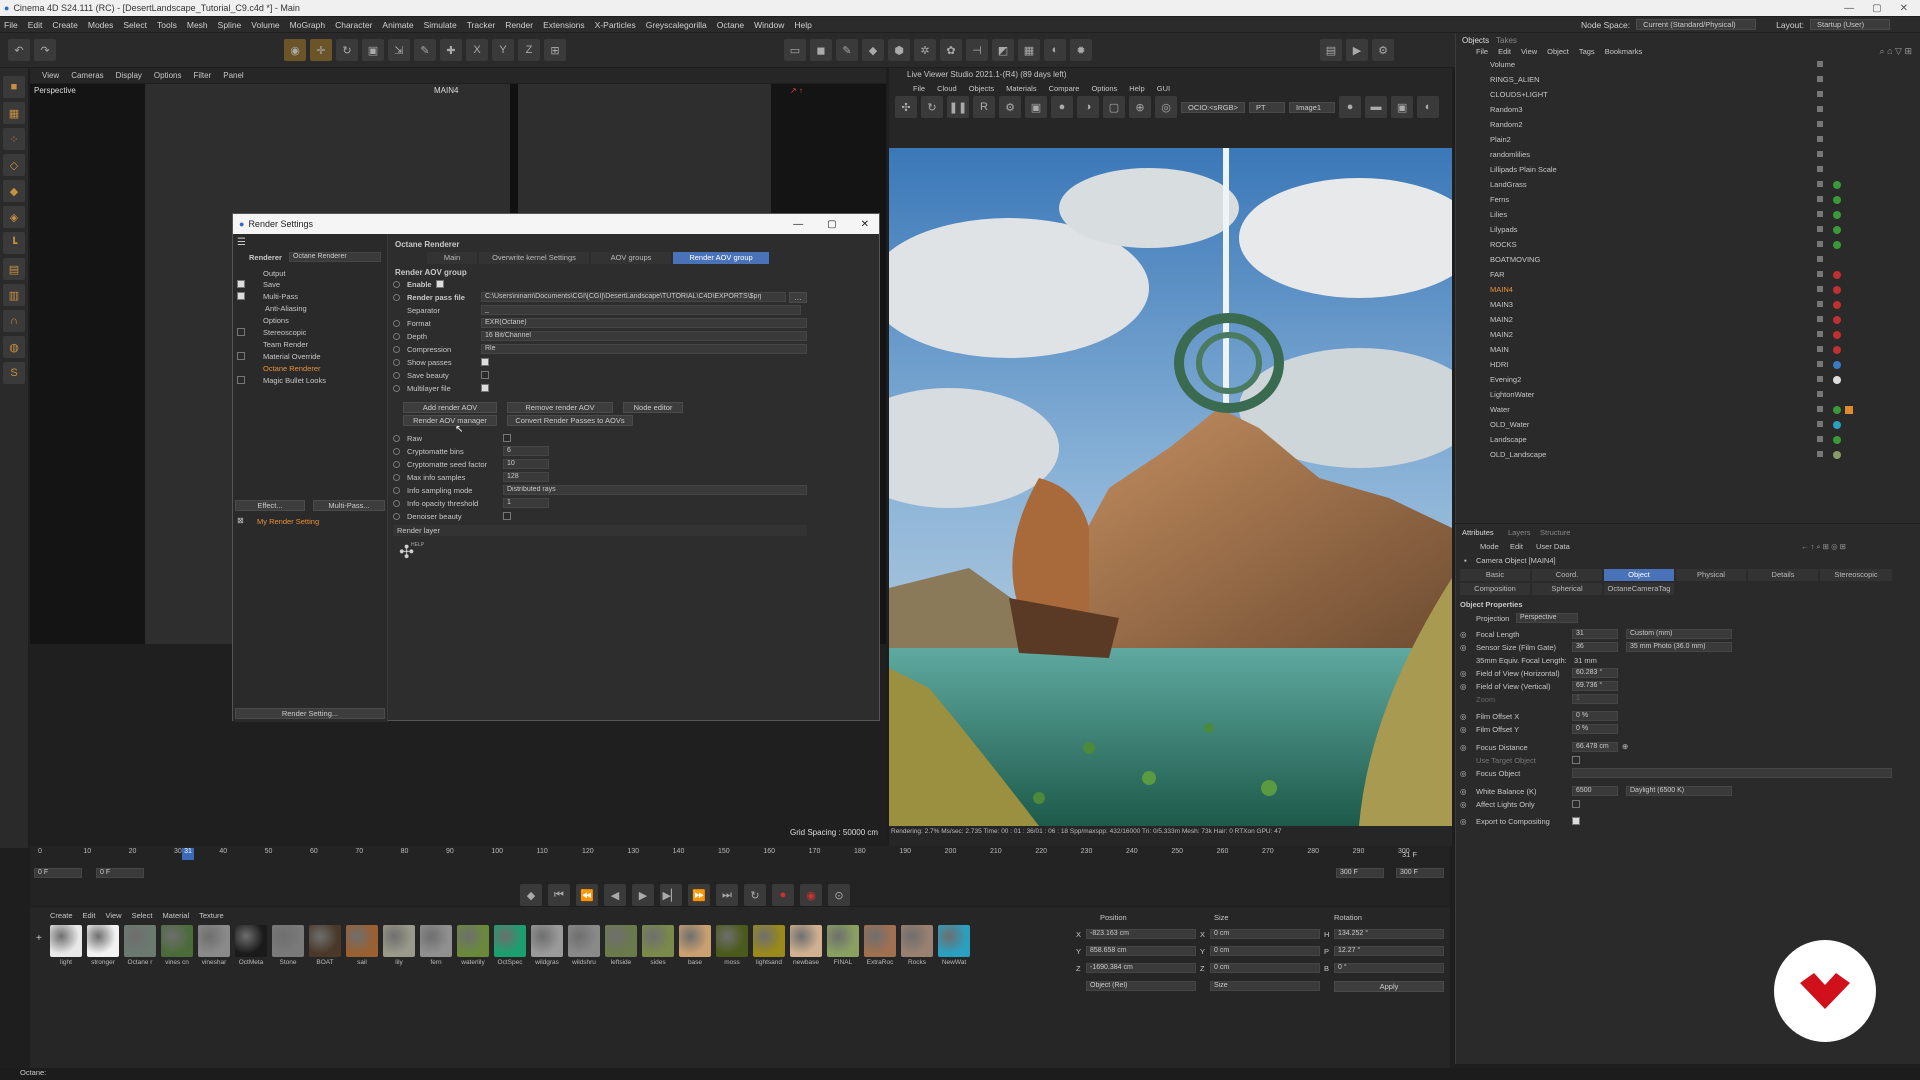 The height and width of the screenshot is (1080, 1920). What do you see at coordinates (1529, 51) in the screenshot?
I see `obj-menu-view: View` at bounding box center [1529, 51].